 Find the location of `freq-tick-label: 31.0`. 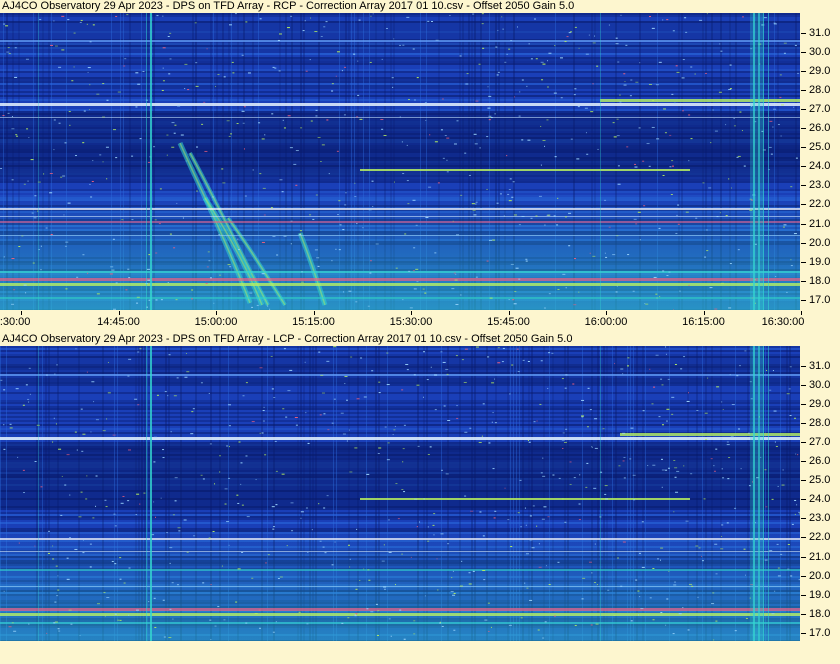

freq-tick-label: 31.0 is located at coordinates (820, 32).